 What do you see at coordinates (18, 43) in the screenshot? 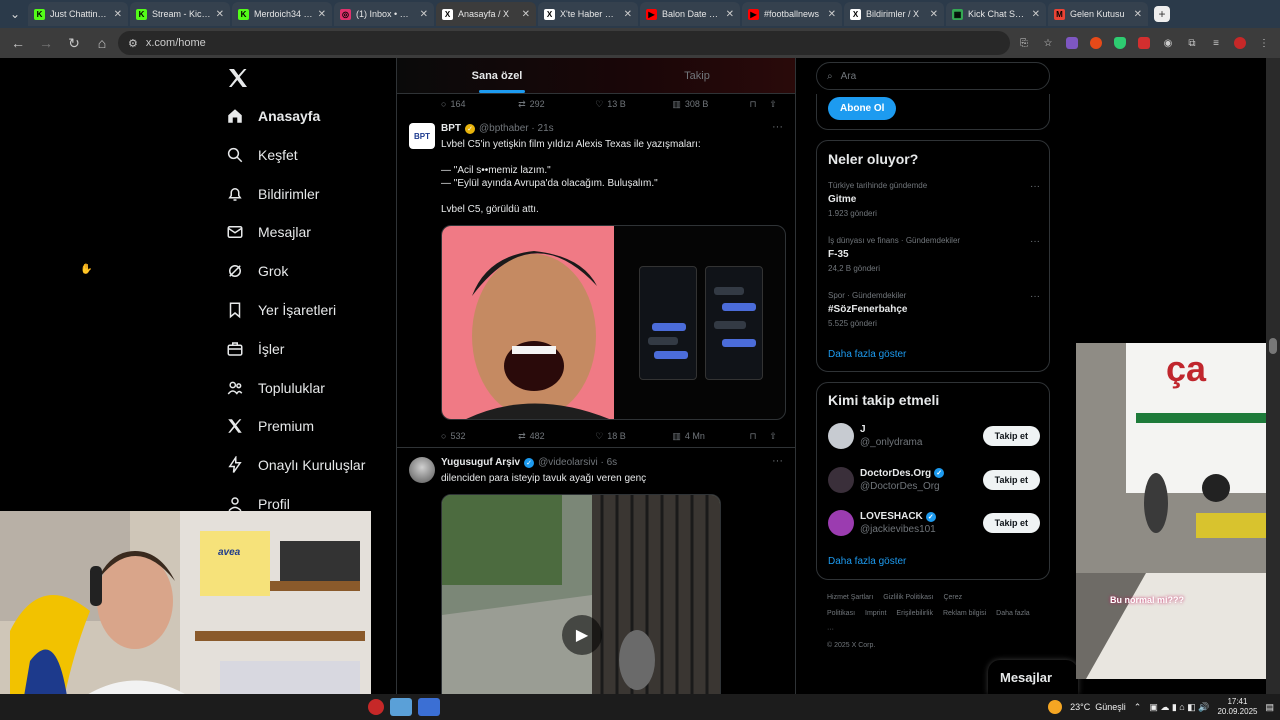
I see `back-button: ←` at bounding box center [18, 43].